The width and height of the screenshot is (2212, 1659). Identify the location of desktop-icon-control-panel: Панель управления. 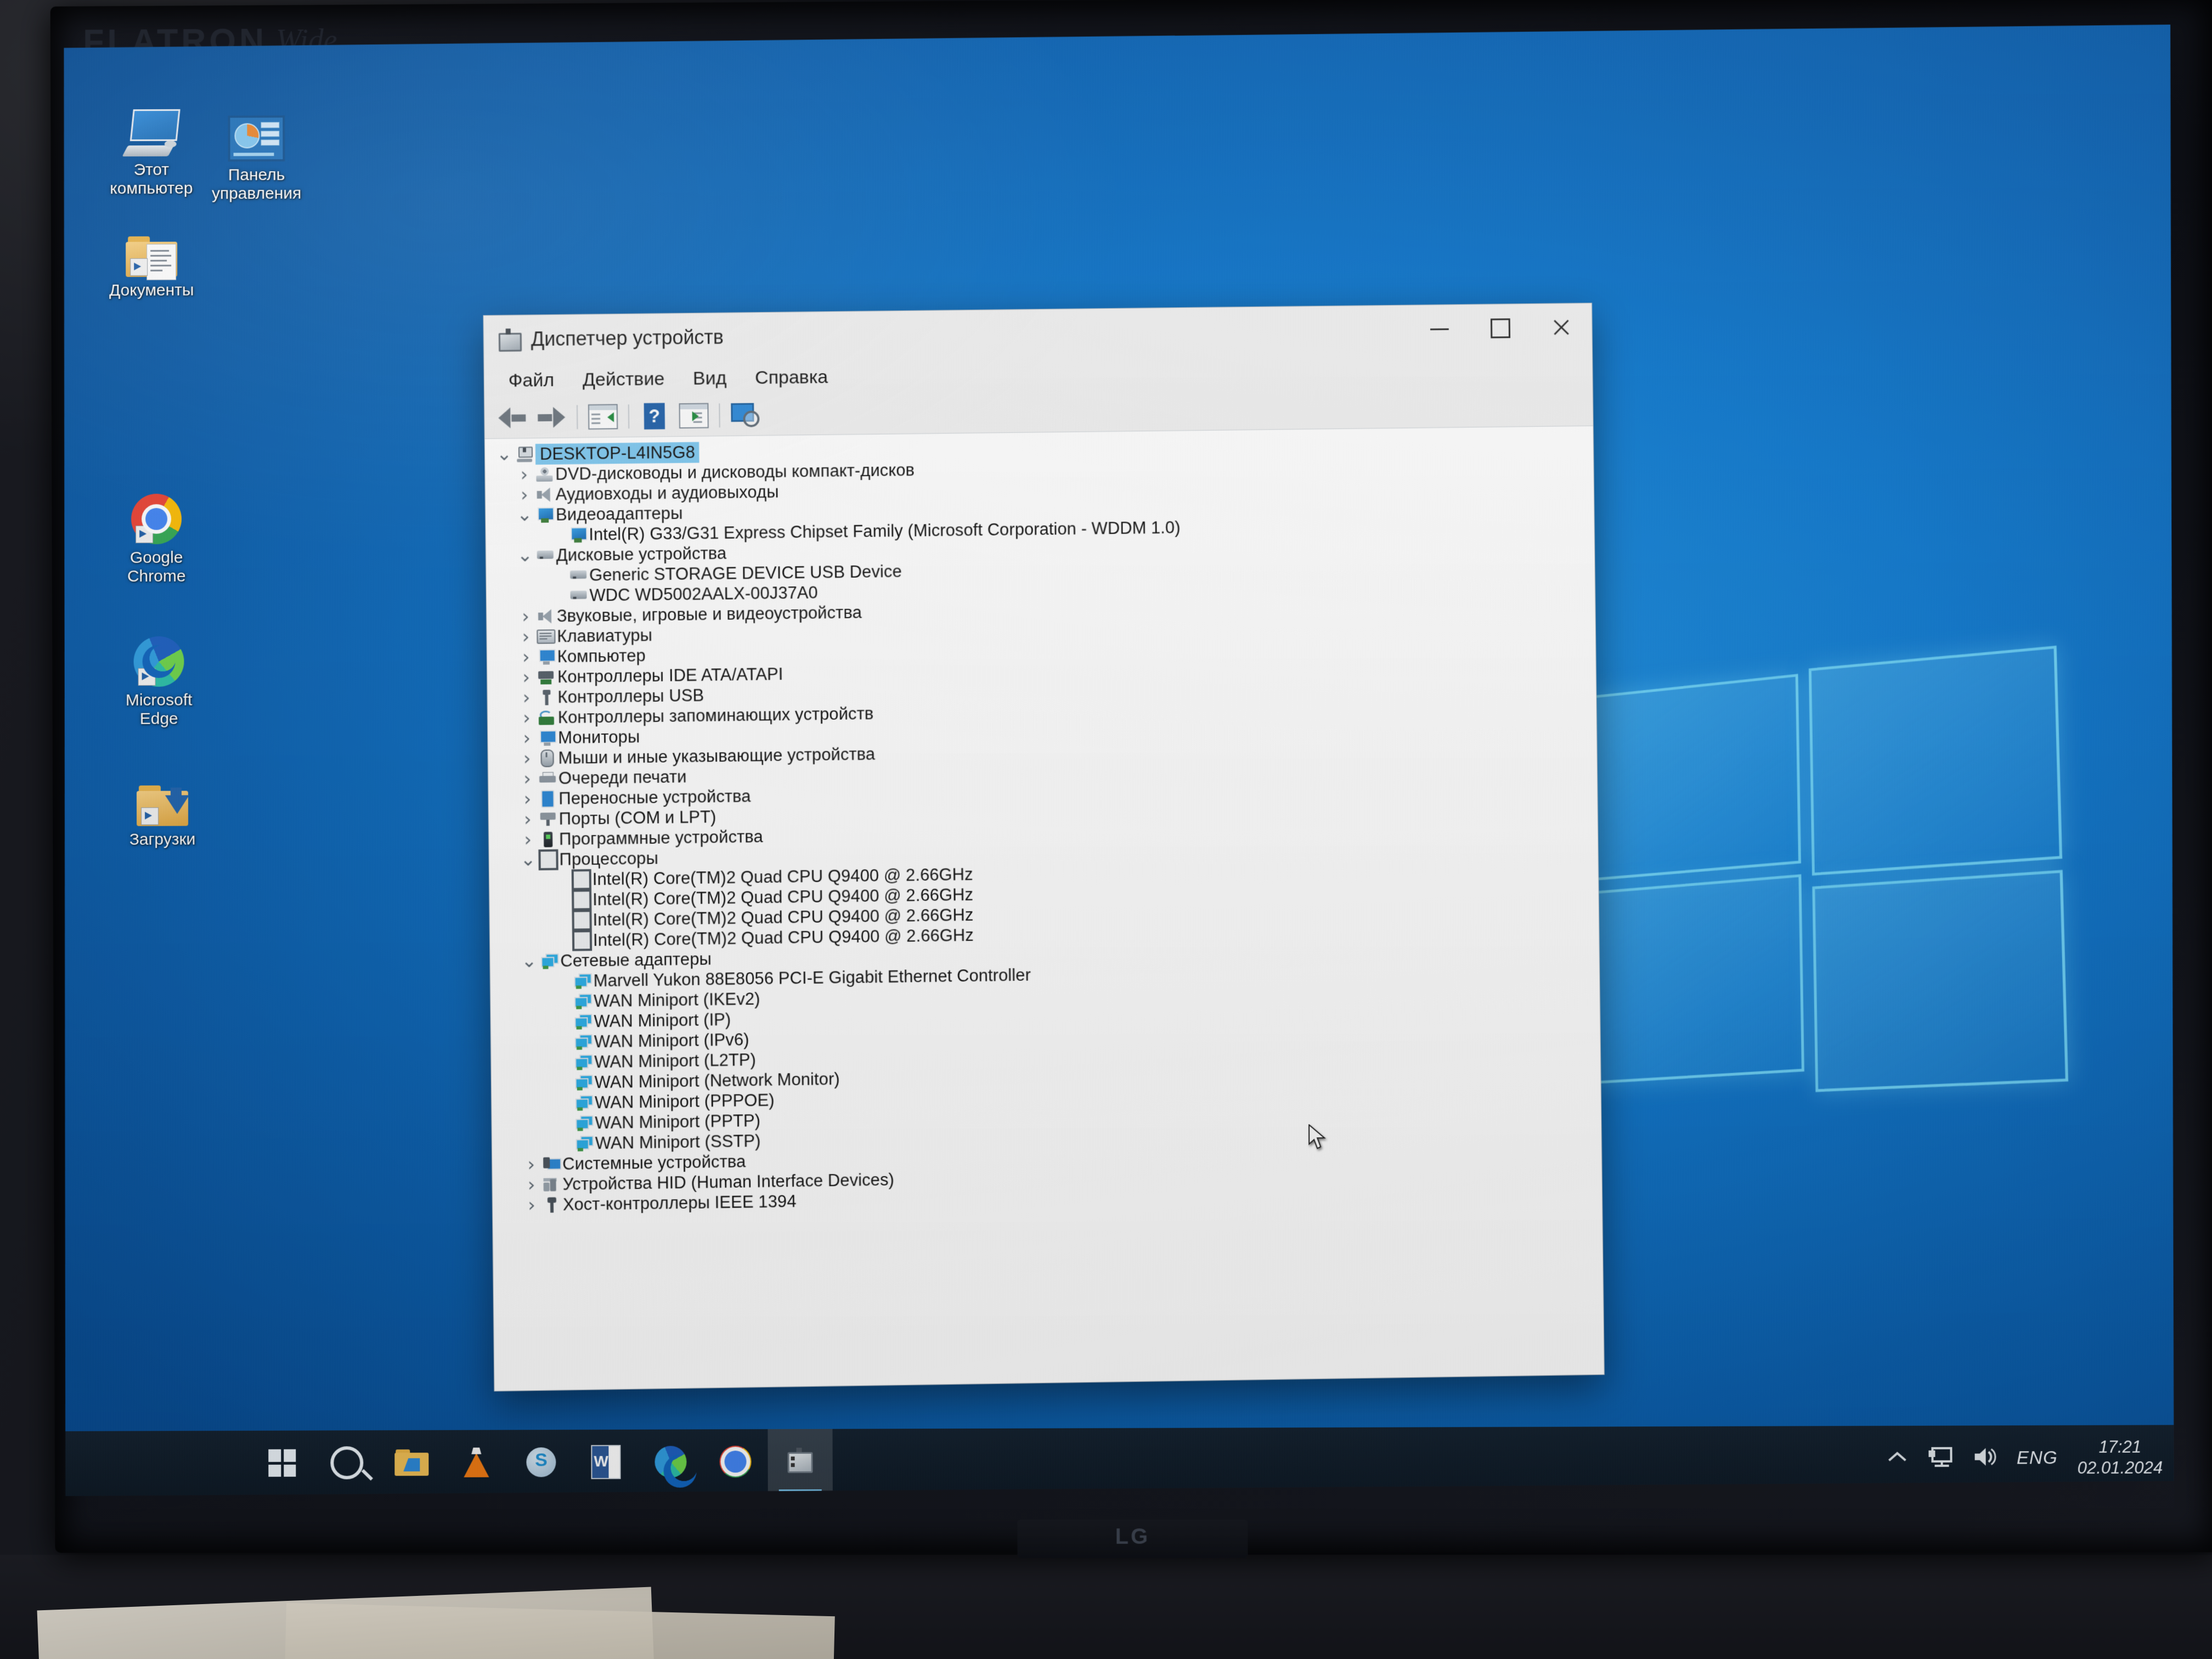
(256, 152).